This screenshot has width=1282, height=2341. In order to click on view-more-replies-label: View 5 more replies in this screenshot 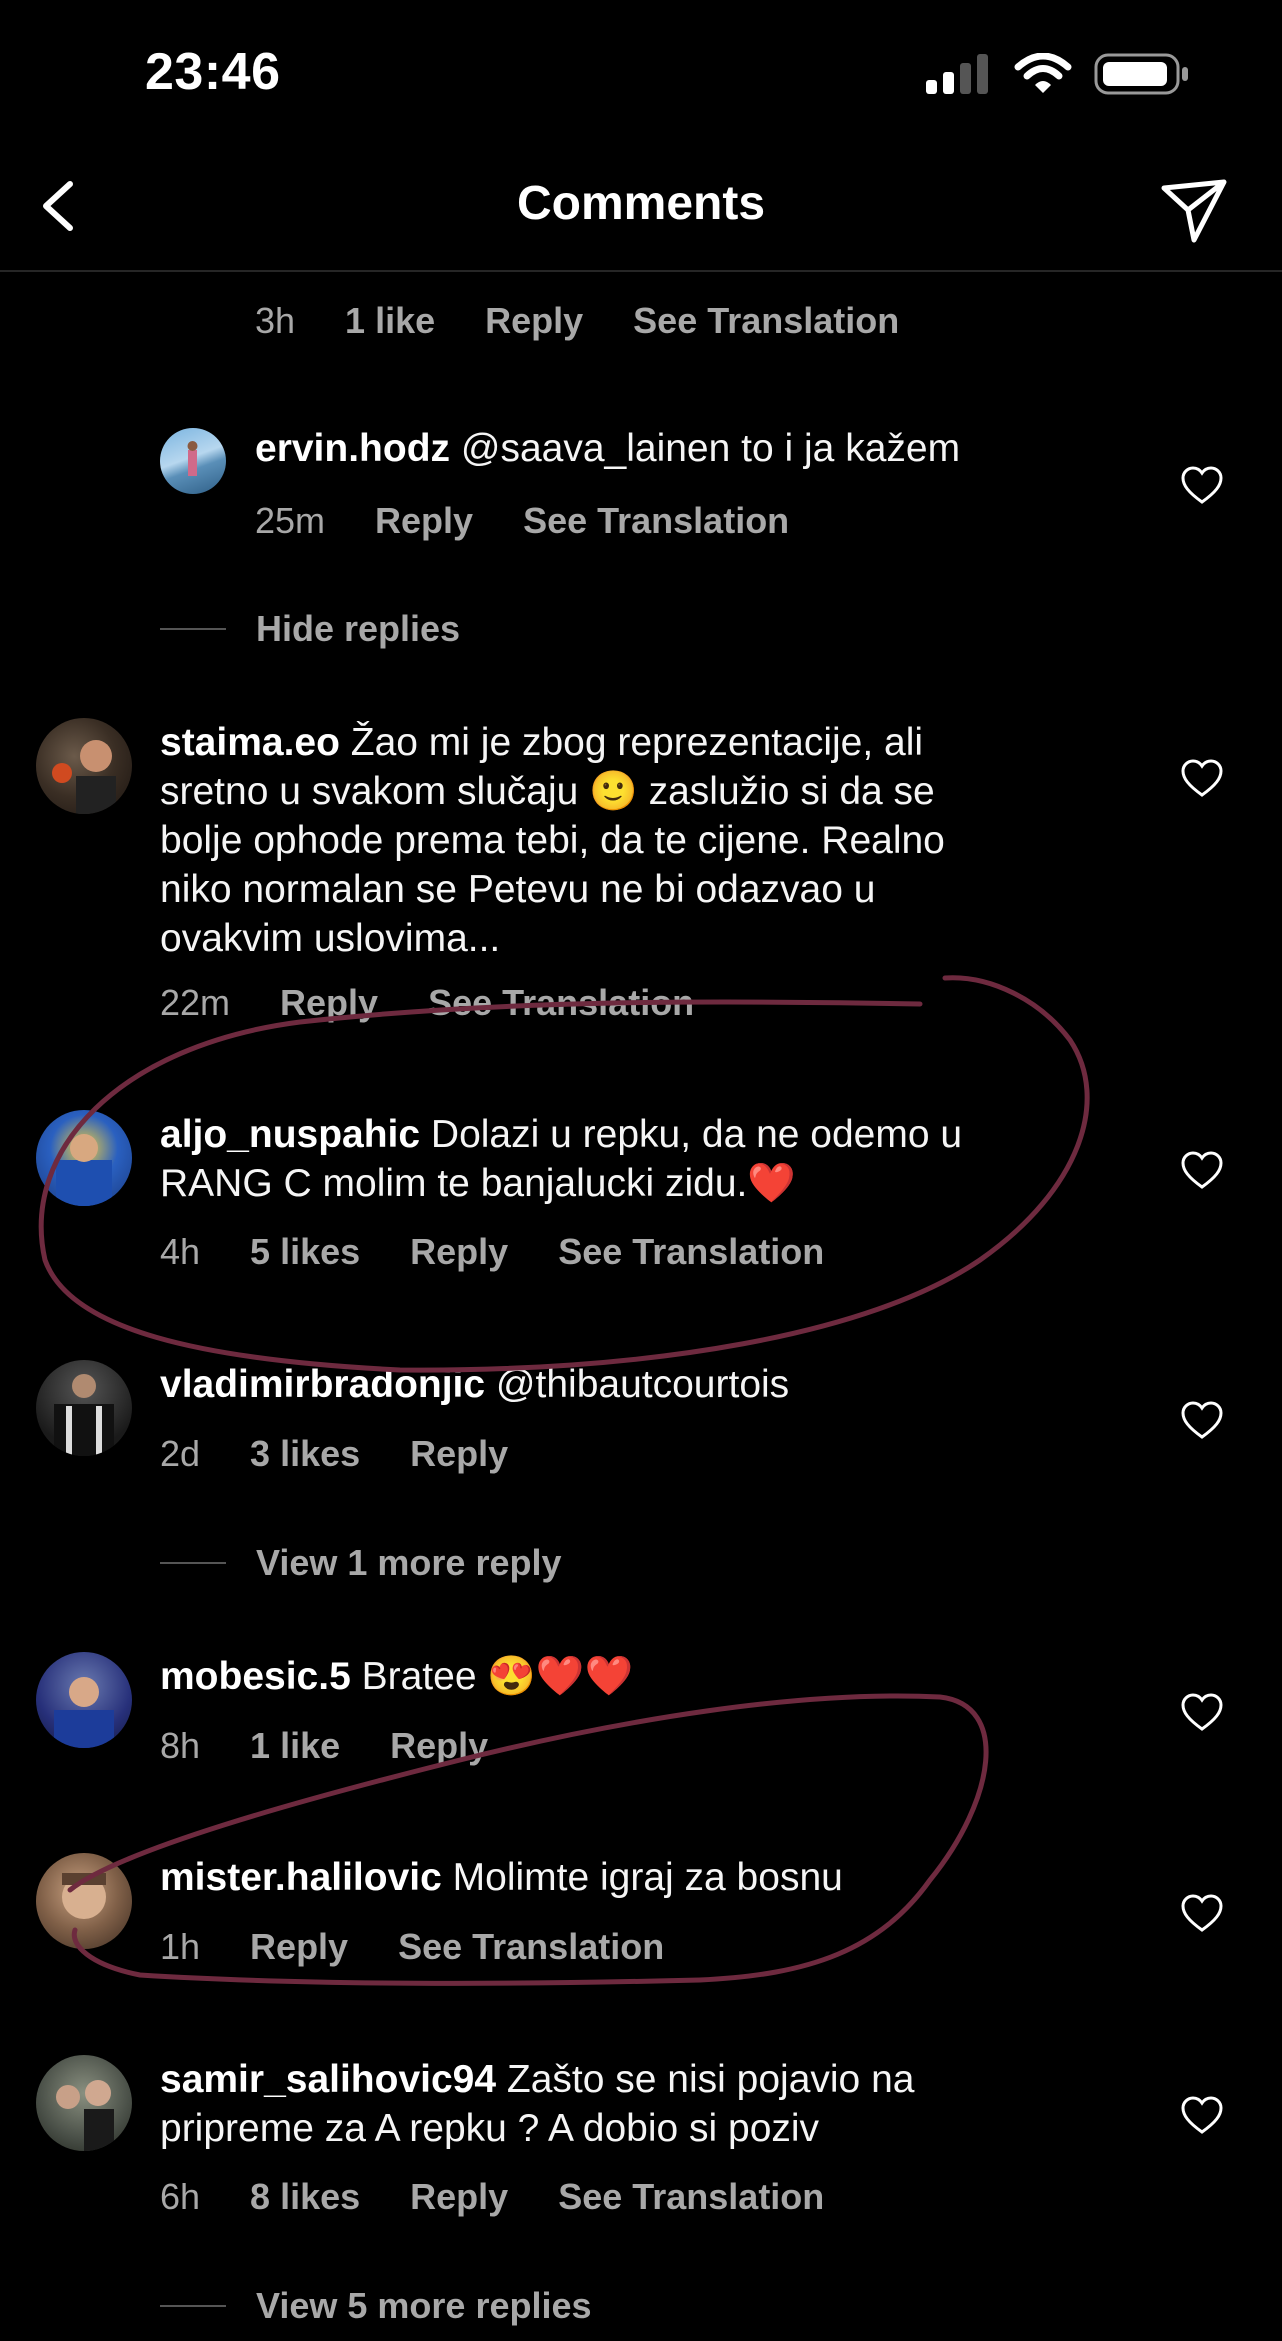, I will do `click(424, 2305)`.